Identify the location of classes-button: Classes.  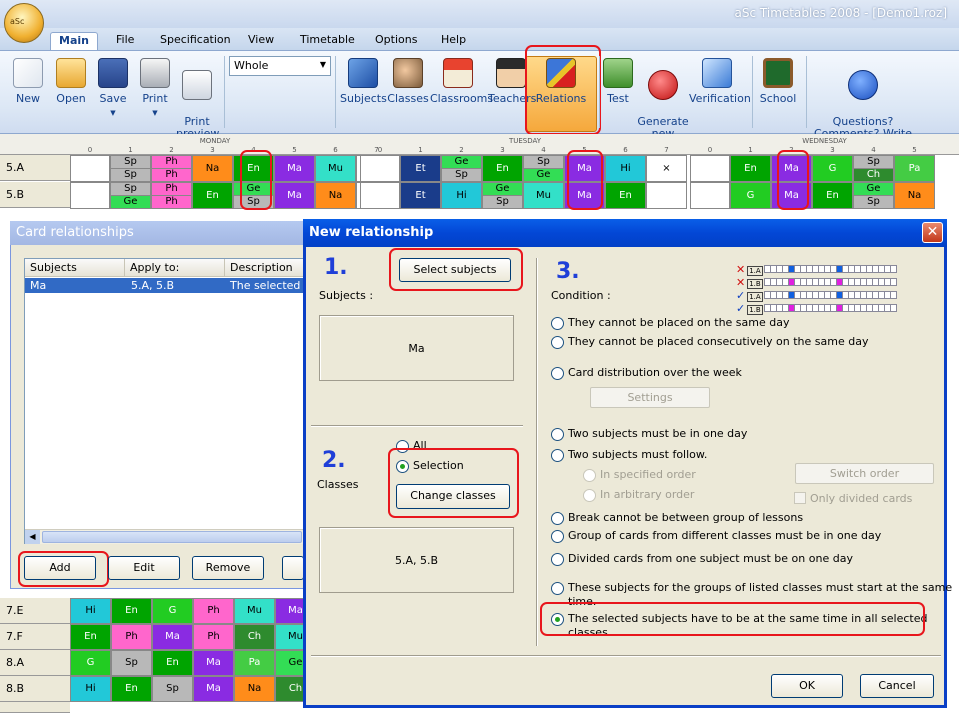
(408, 91).